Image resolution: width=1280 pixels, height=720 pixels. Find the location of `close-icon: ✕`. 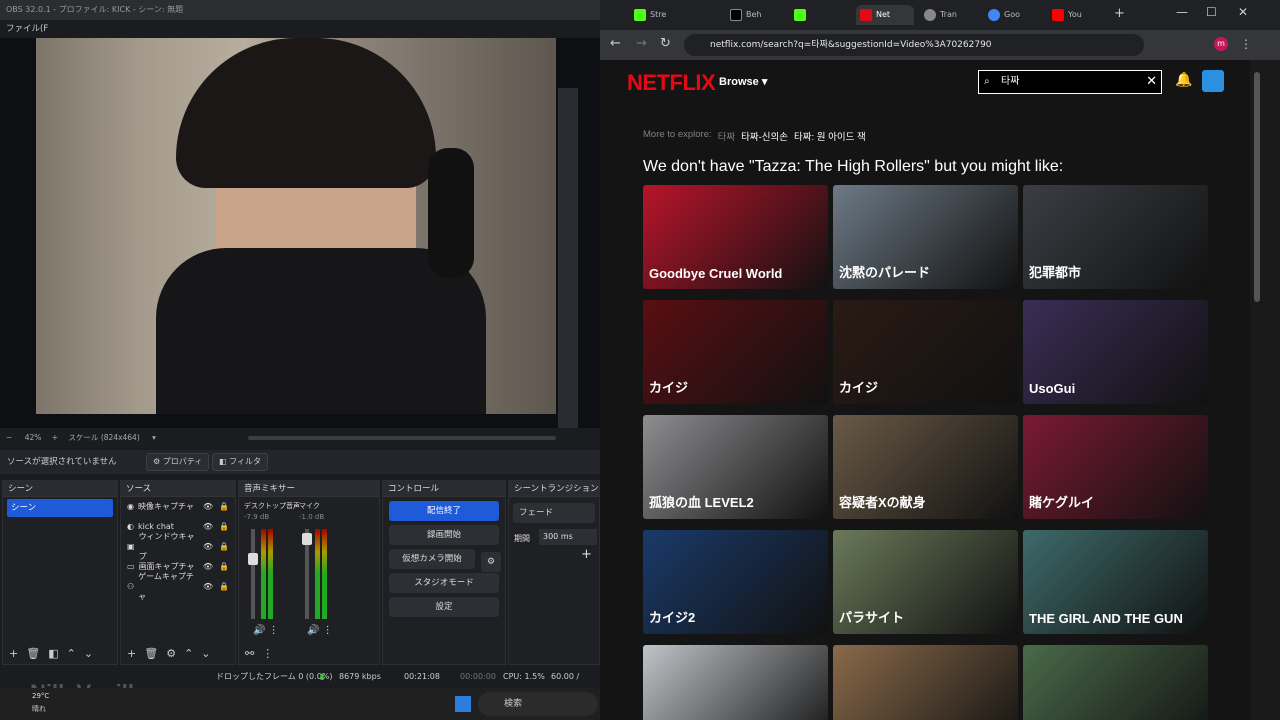

close-icon: ✕ is located at coordinates (1243, 12).